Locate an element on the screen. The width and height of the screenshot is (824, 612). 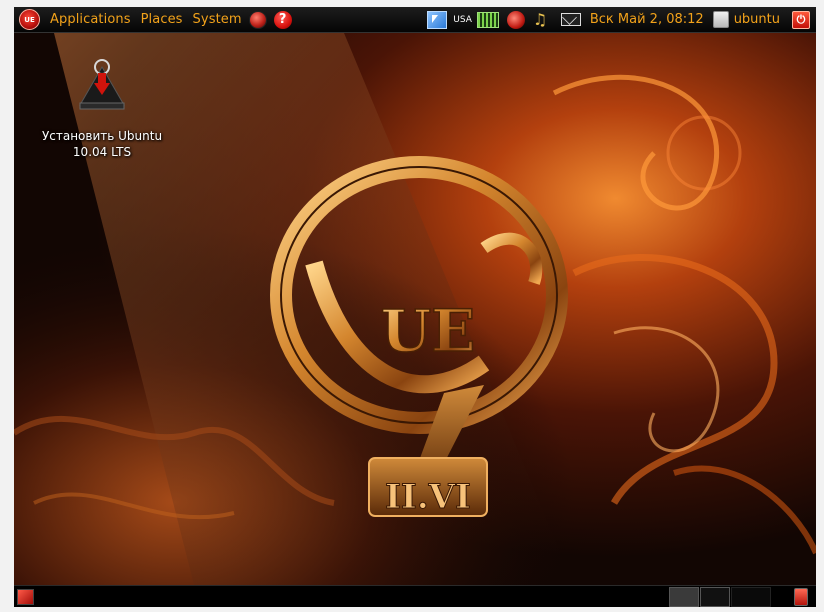
menu-places: Places is located at coordinates (162, 19).